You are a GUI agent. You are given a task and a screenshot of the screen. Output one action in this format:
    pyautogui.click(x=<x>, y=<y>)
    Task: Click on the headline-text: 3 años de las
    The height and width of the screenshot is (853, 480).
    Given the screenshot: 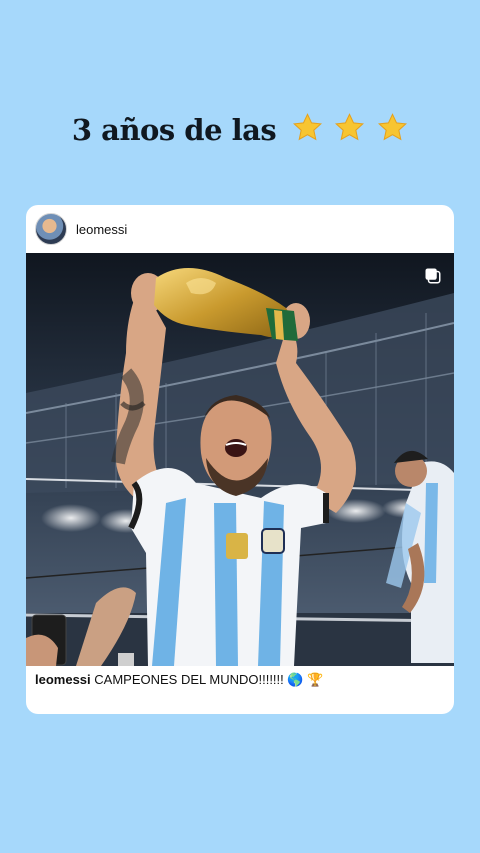 What is the action you would take?
    pyautogui.click(x=174, y=130)
    